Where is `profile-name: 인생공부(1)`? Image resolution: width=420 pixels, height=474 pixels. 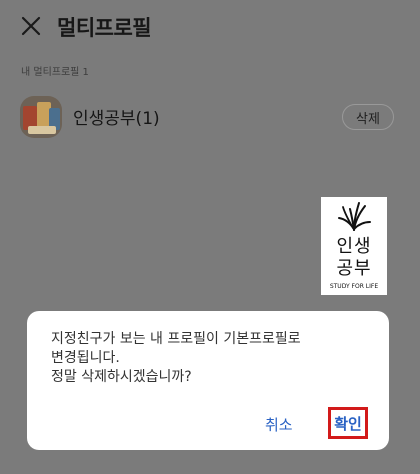 profile-name: 인생공부(1) is located at coordinates (116, 119).